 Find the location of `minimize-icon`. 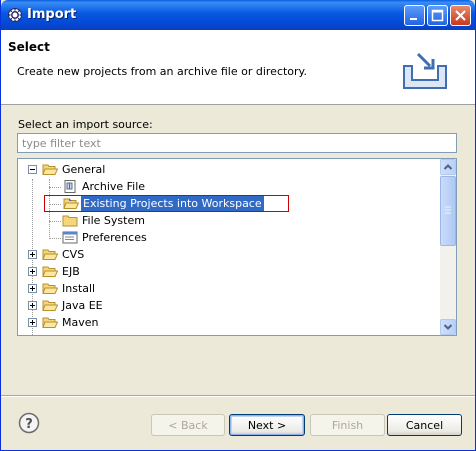

minimize-icon is located at coordinates (413, 19).